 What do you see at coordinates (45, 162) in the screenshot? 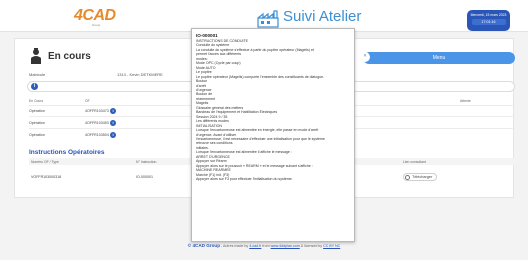
I see `column-header-of-type: Numéro OF / Type` at bounding box center [45, 162].